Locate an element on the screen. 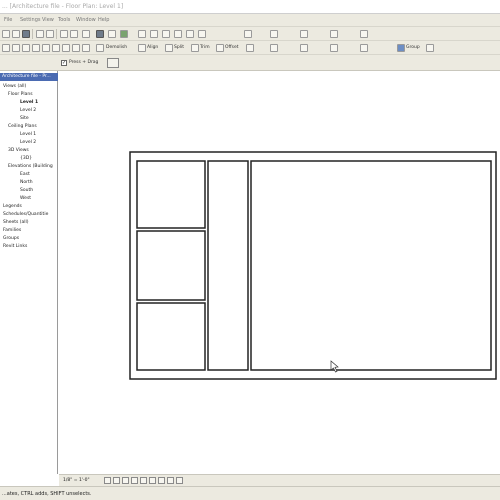 This screenshot has height=500, width=500. view-scale: 1/8" = 1'-0" is located at coordinates (76, 480).